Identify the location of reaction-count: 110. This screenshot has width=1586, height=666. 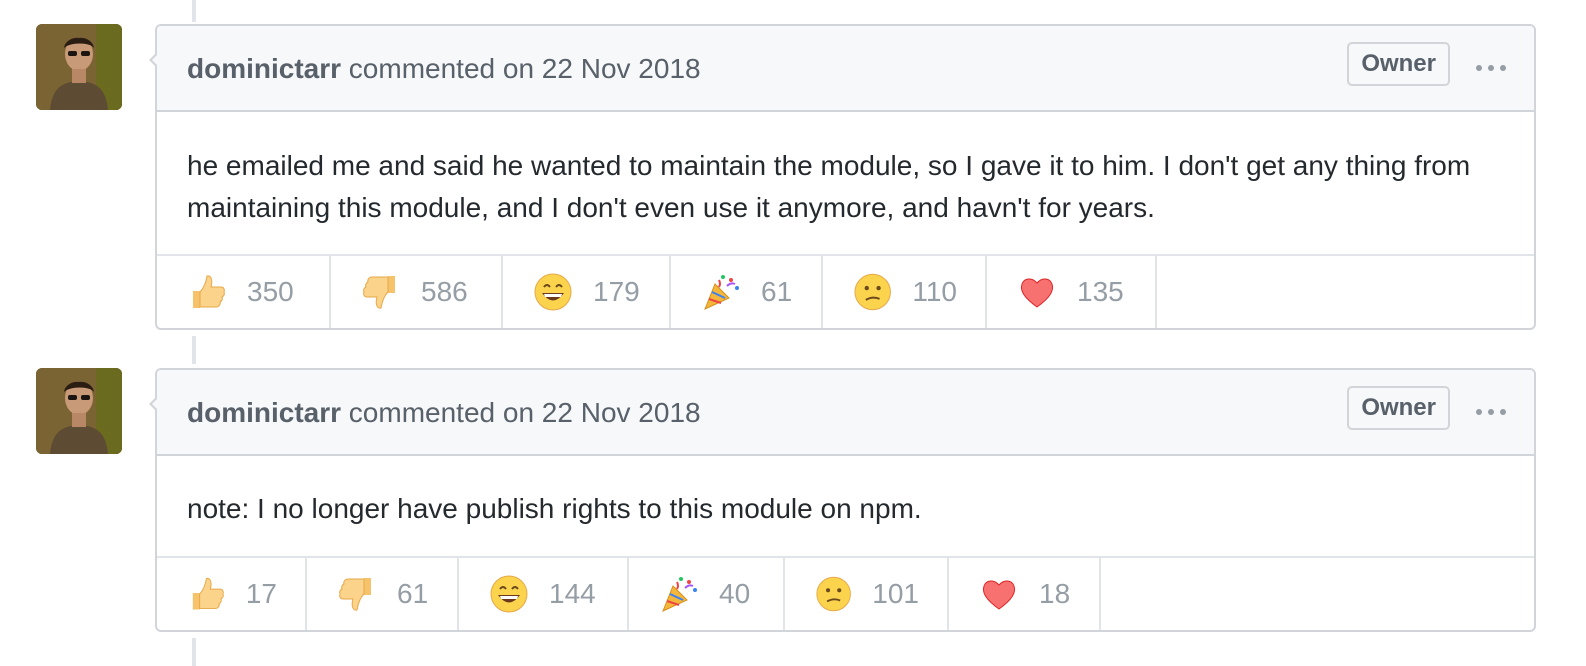
(934, 291).